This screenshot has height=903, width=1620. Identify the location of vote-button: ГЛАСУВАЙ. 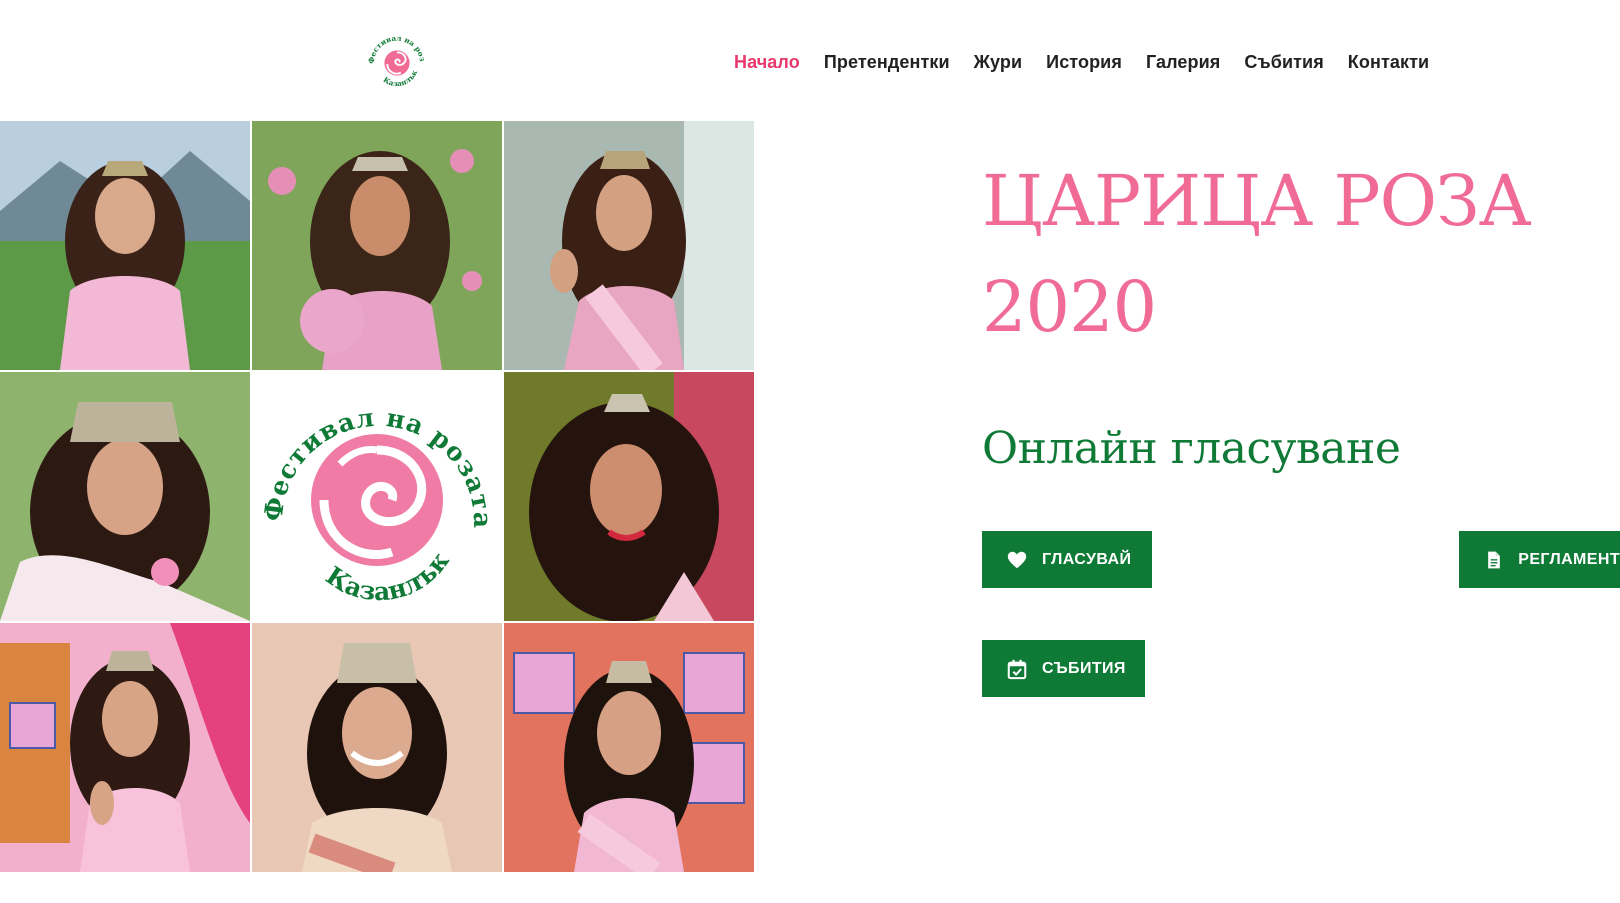
(1067, 559).